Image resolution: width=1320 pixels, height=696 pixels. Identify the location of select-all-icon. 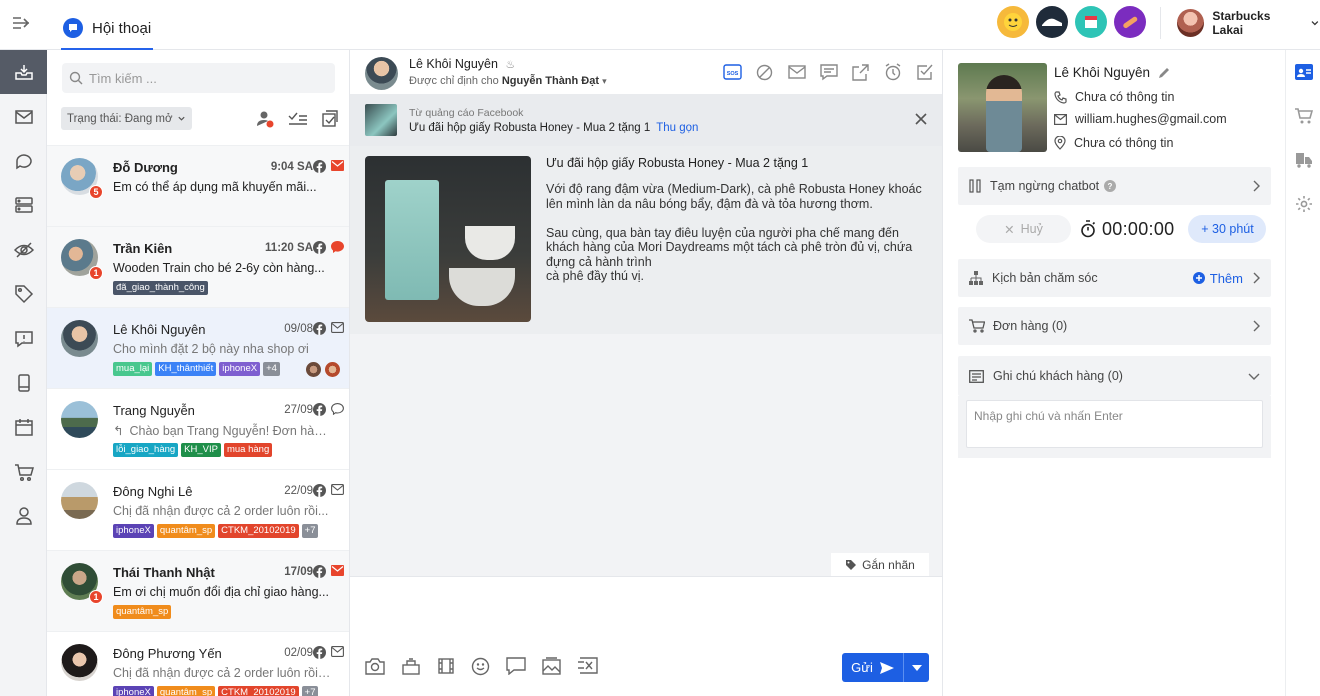
(330, 119).